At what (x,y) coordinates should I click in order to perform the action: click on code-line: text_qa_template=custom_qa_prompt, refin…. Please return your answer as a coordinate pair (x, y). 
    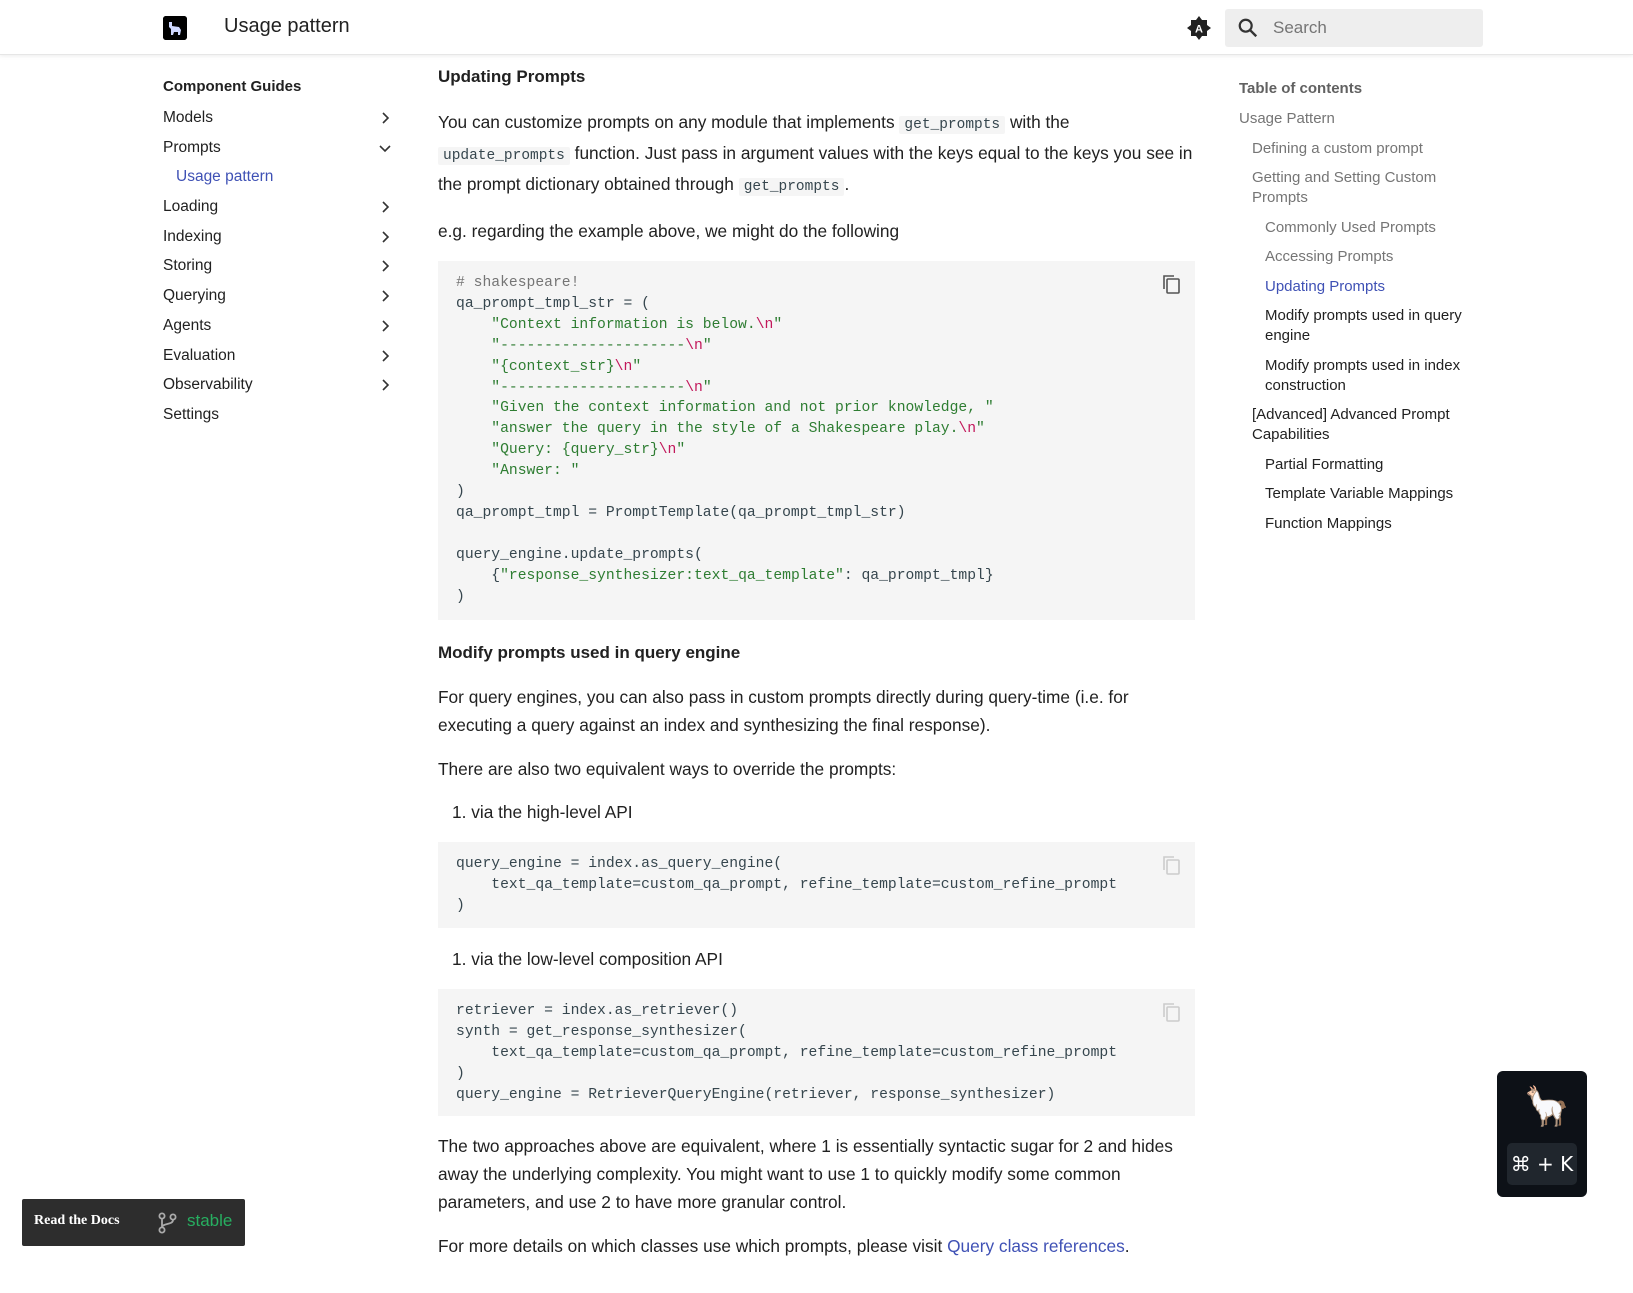
    Looking at the image, I should click on (787, 1052).